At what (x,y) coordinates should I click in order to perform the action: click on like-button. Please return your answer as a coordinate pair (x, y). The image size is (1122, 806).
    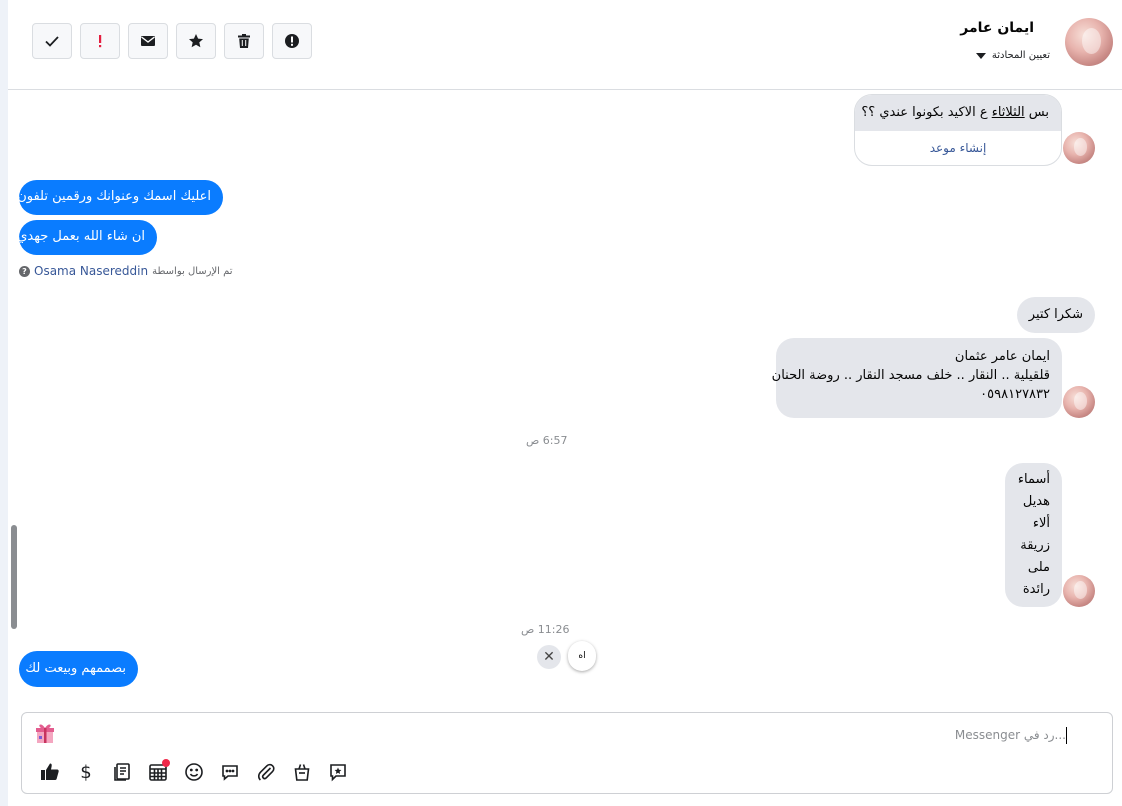
    Looking at the image, I should click on (50, 772).